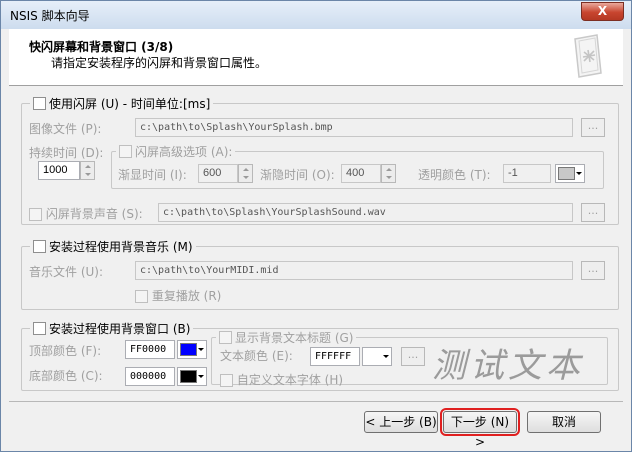 This screenshot has height=452, width=632. Describe the element at coordinates (256, 356) in the screenshot. I see `text-color-label: 文本颜色 (E):` at that location.